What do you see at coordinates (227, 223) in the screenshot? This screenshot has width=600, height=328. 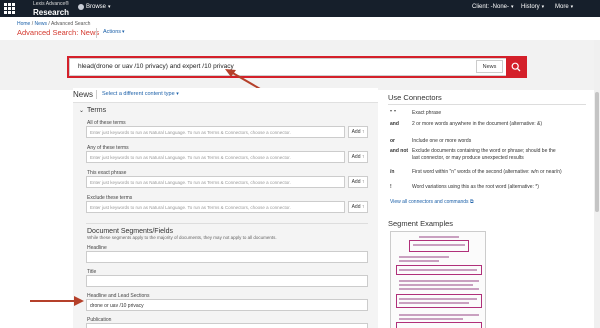 I see `section-divider` at bounding box center [227, 223].